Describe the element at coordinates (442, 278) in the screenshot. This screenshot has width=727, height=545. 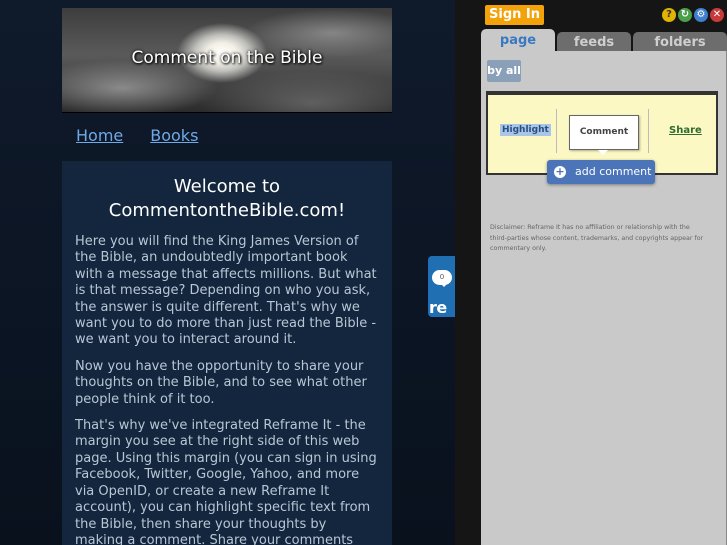
I see `comment-count-bubble-icon: 0` at that location.